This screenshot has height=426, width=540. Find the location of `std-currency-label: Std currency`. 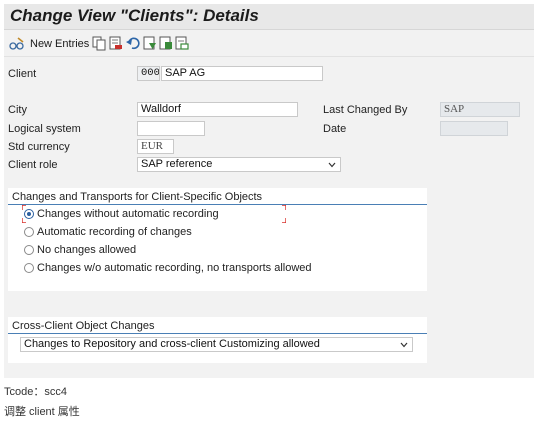

std-currency-label: Std currency is located at coordinates (39, 147).